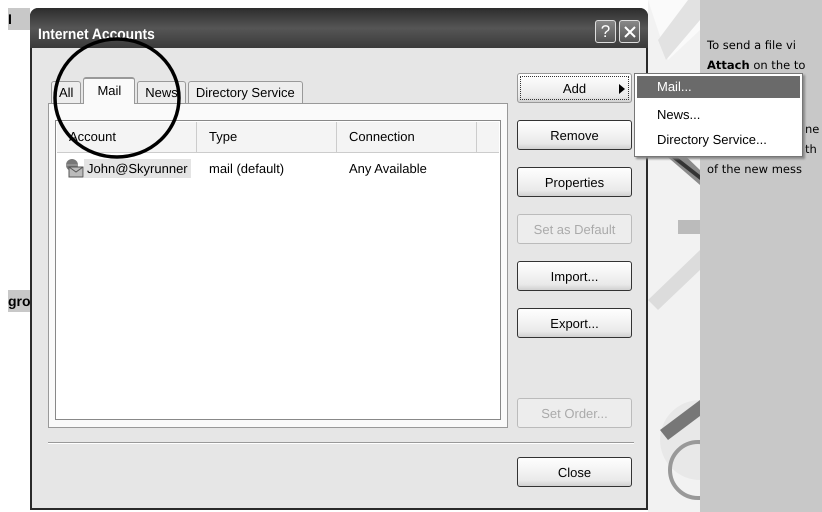 The height and width of the screenshot is (512, 822). I want to click on close-icon, so click(630, 32).